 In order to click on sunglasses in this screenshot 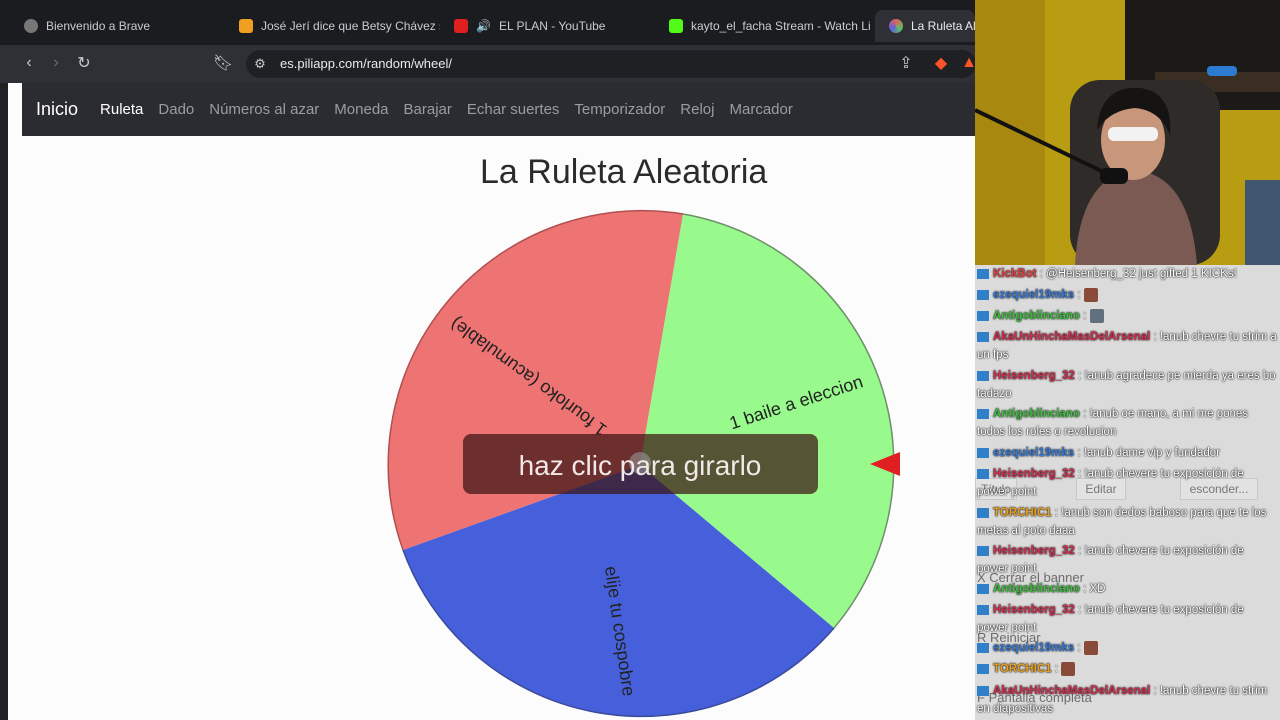, I will do `click(1133, 134)`.